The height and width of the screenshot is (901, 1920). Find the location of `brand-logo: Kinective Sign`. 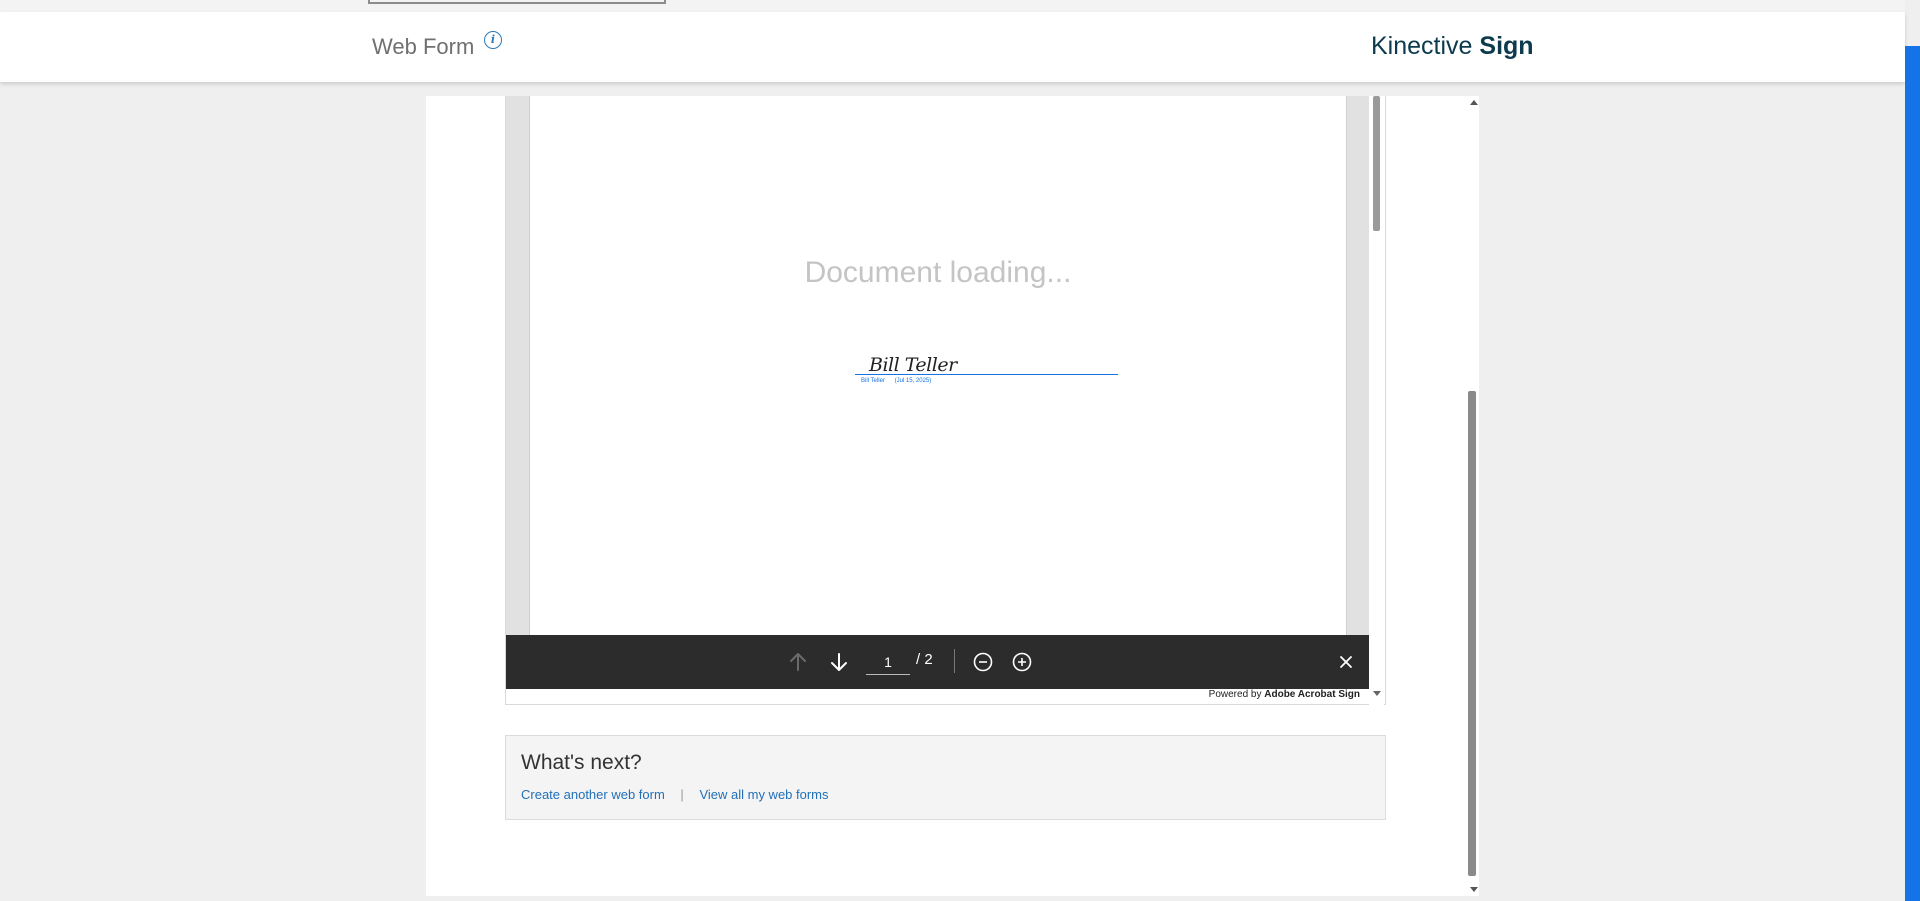

brand-logo: Kinective Sign is located at coordinates (1452, 46).